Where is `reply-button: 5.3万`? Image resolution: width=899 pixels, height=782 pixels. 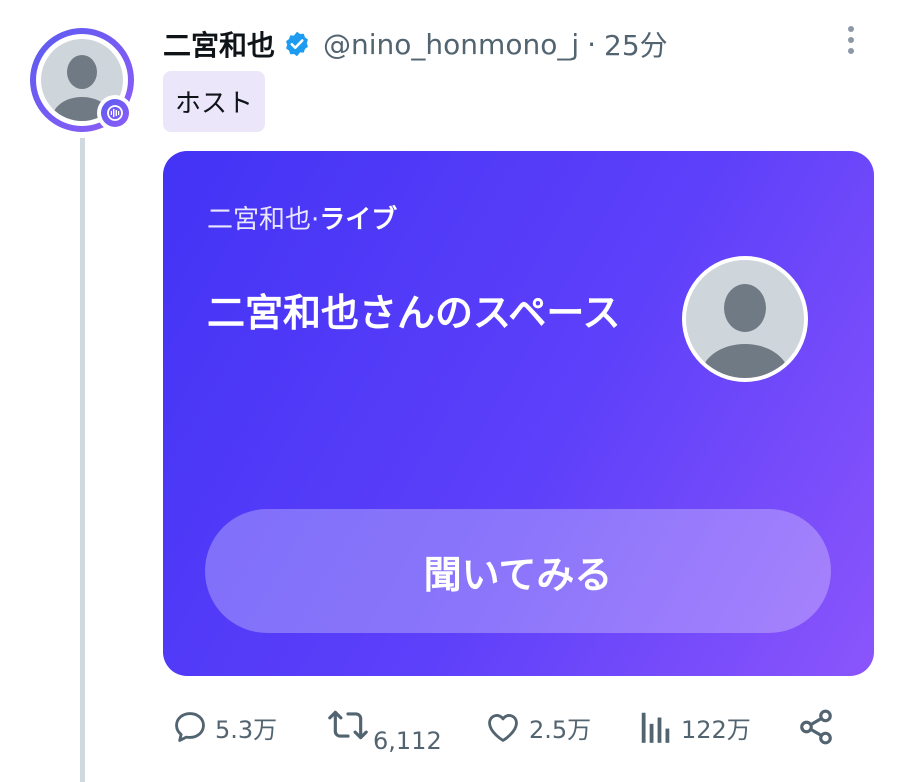 reply-button: 5.3万 is located at coordinates (224, 727).